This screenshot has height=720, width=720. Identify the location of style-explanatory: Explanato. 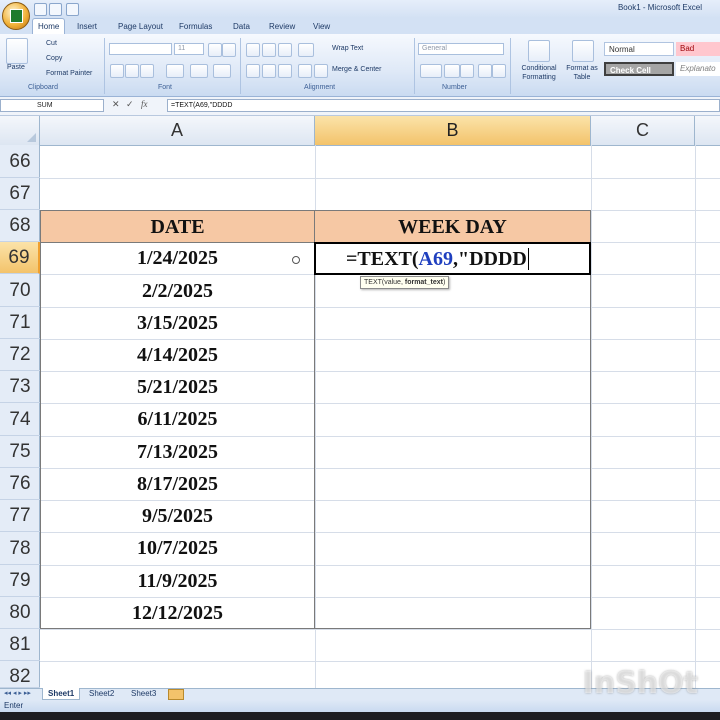
(698, 69).